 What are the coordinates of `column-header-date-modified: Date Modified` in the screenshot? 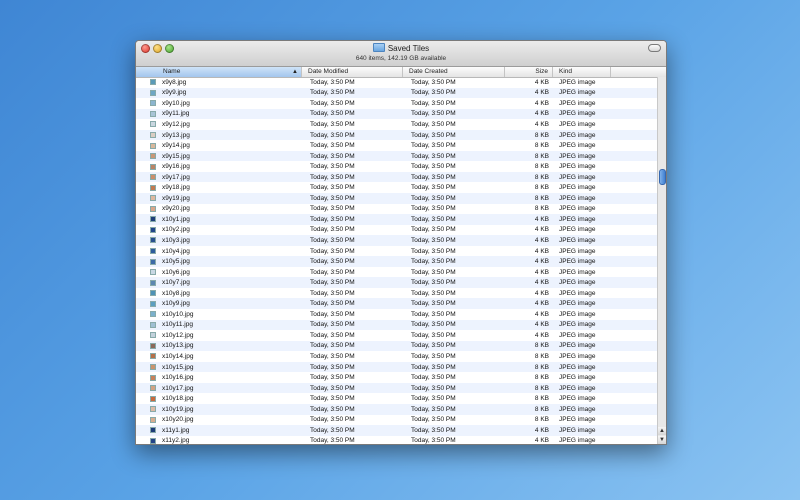 It's located at (352, 72).